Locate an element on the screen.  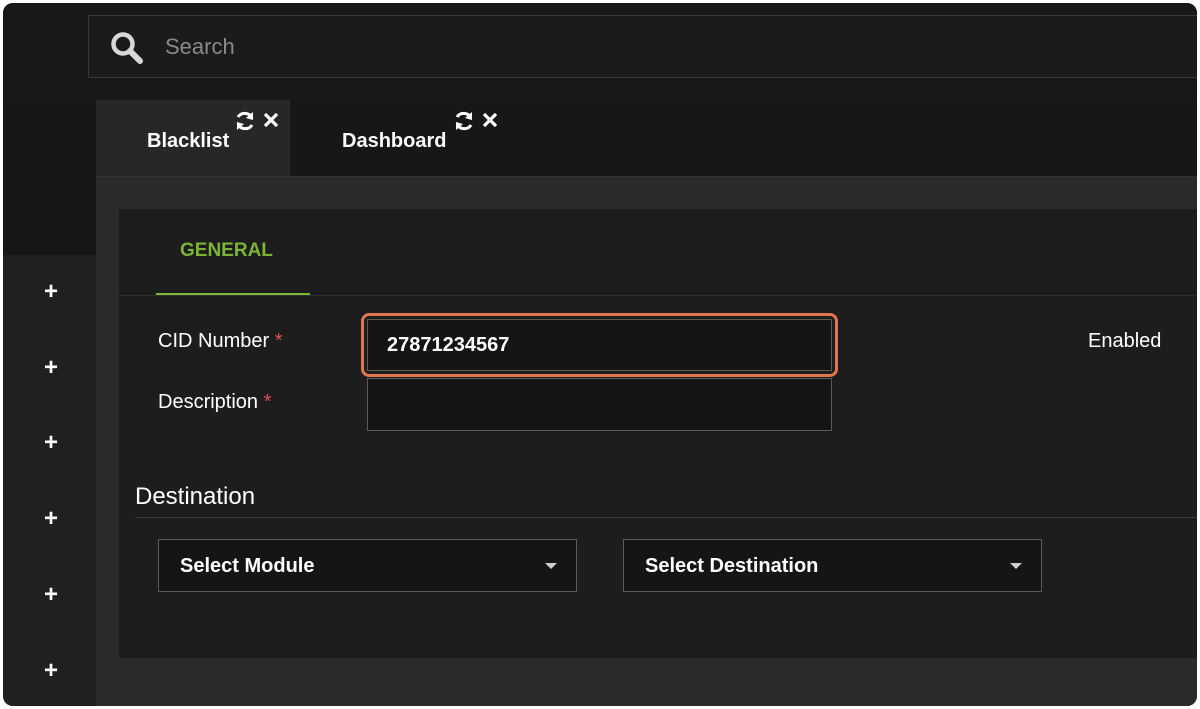
tab-general: GENERAL is located at coordinates (233, 252).